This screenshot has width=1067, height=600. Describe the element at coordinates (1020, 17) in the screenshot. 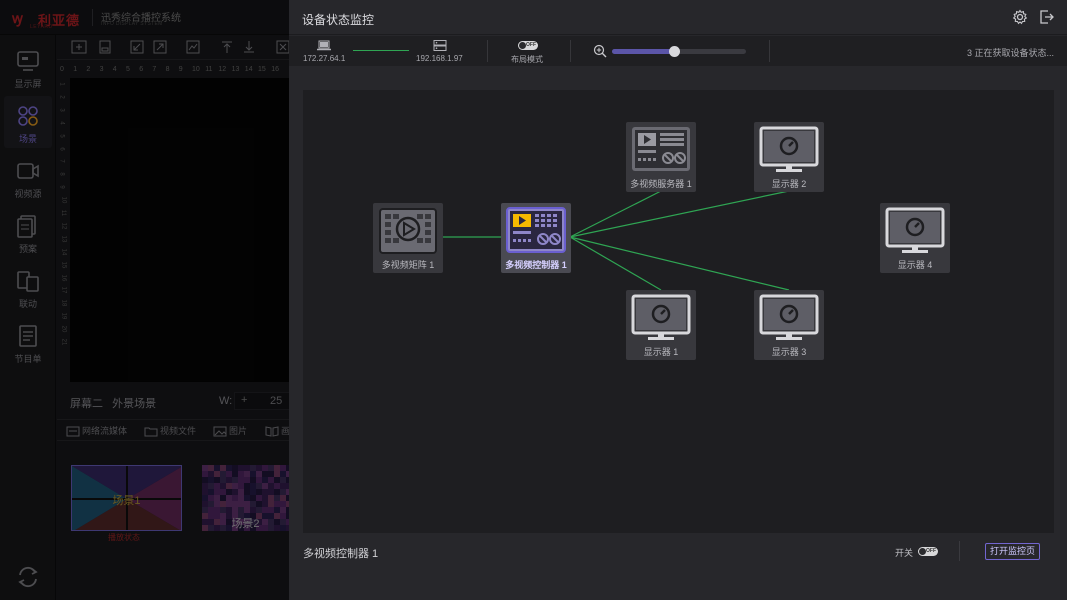

I see `gear-icon` at that location.